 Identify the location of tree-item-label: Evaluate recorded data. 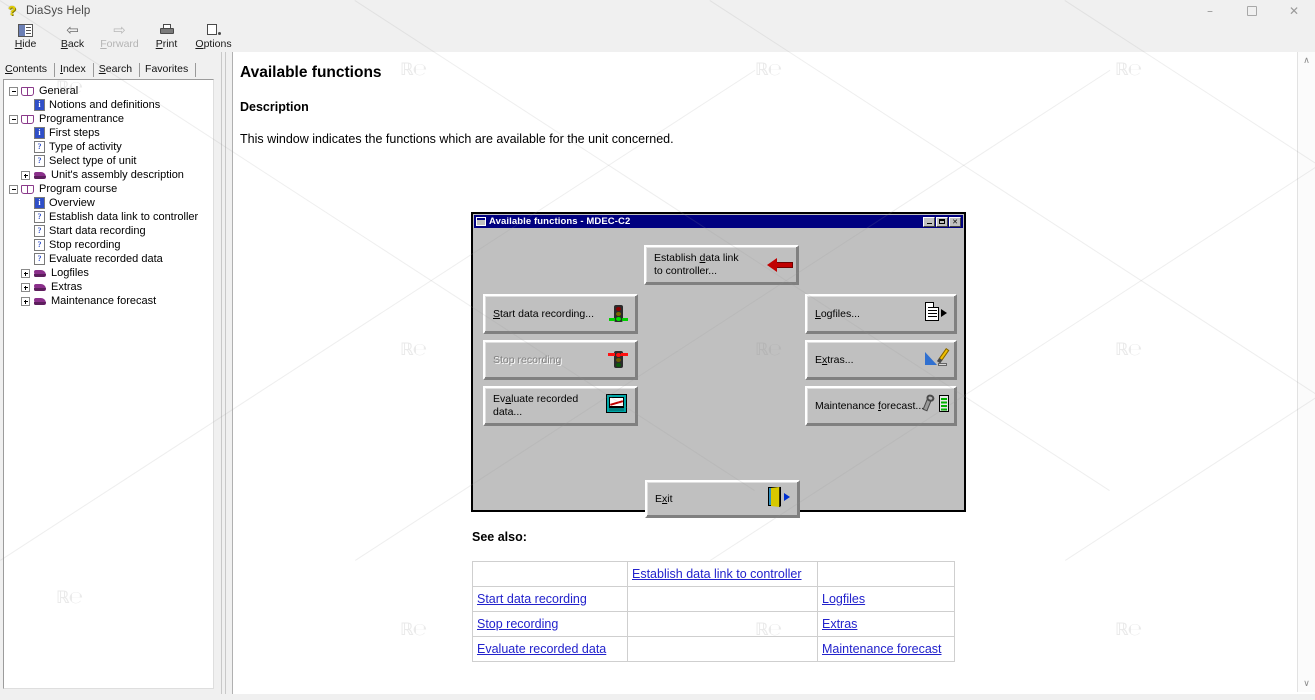
(106, 259).